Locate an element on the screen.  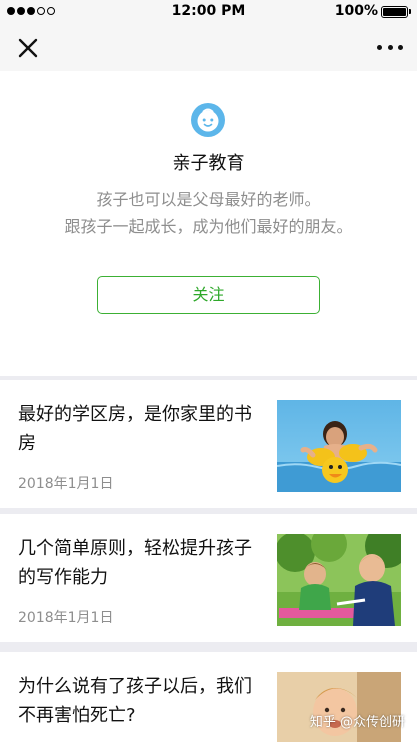
more-icon is located at coordinates (390, 47).